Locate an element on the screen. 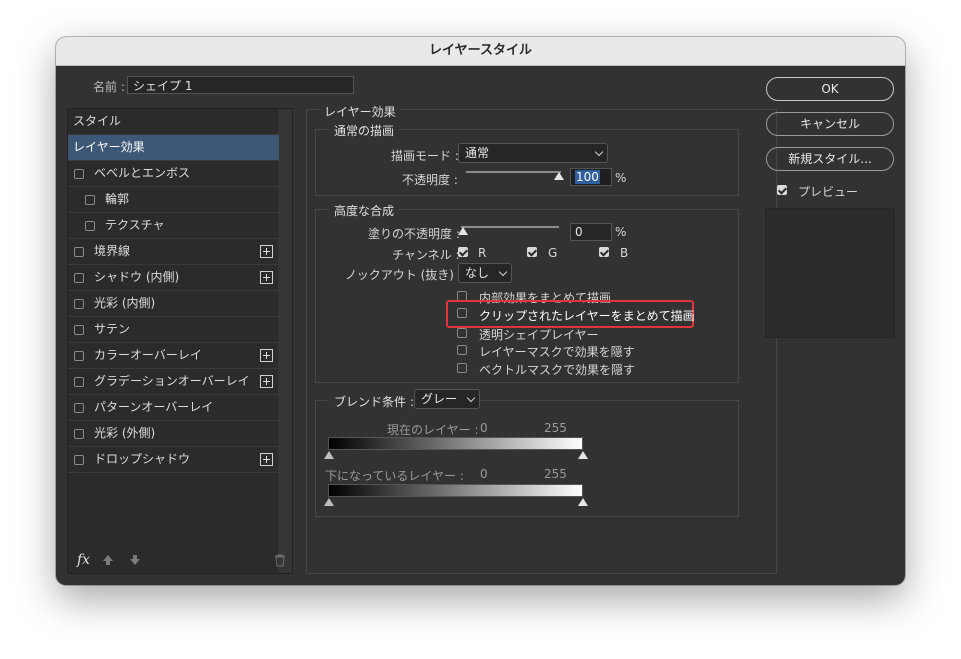 The width and height of the screenshot is (961, 659). style-item-inner-glow: 光彩 (内側) is located at coordinates (173, 304).